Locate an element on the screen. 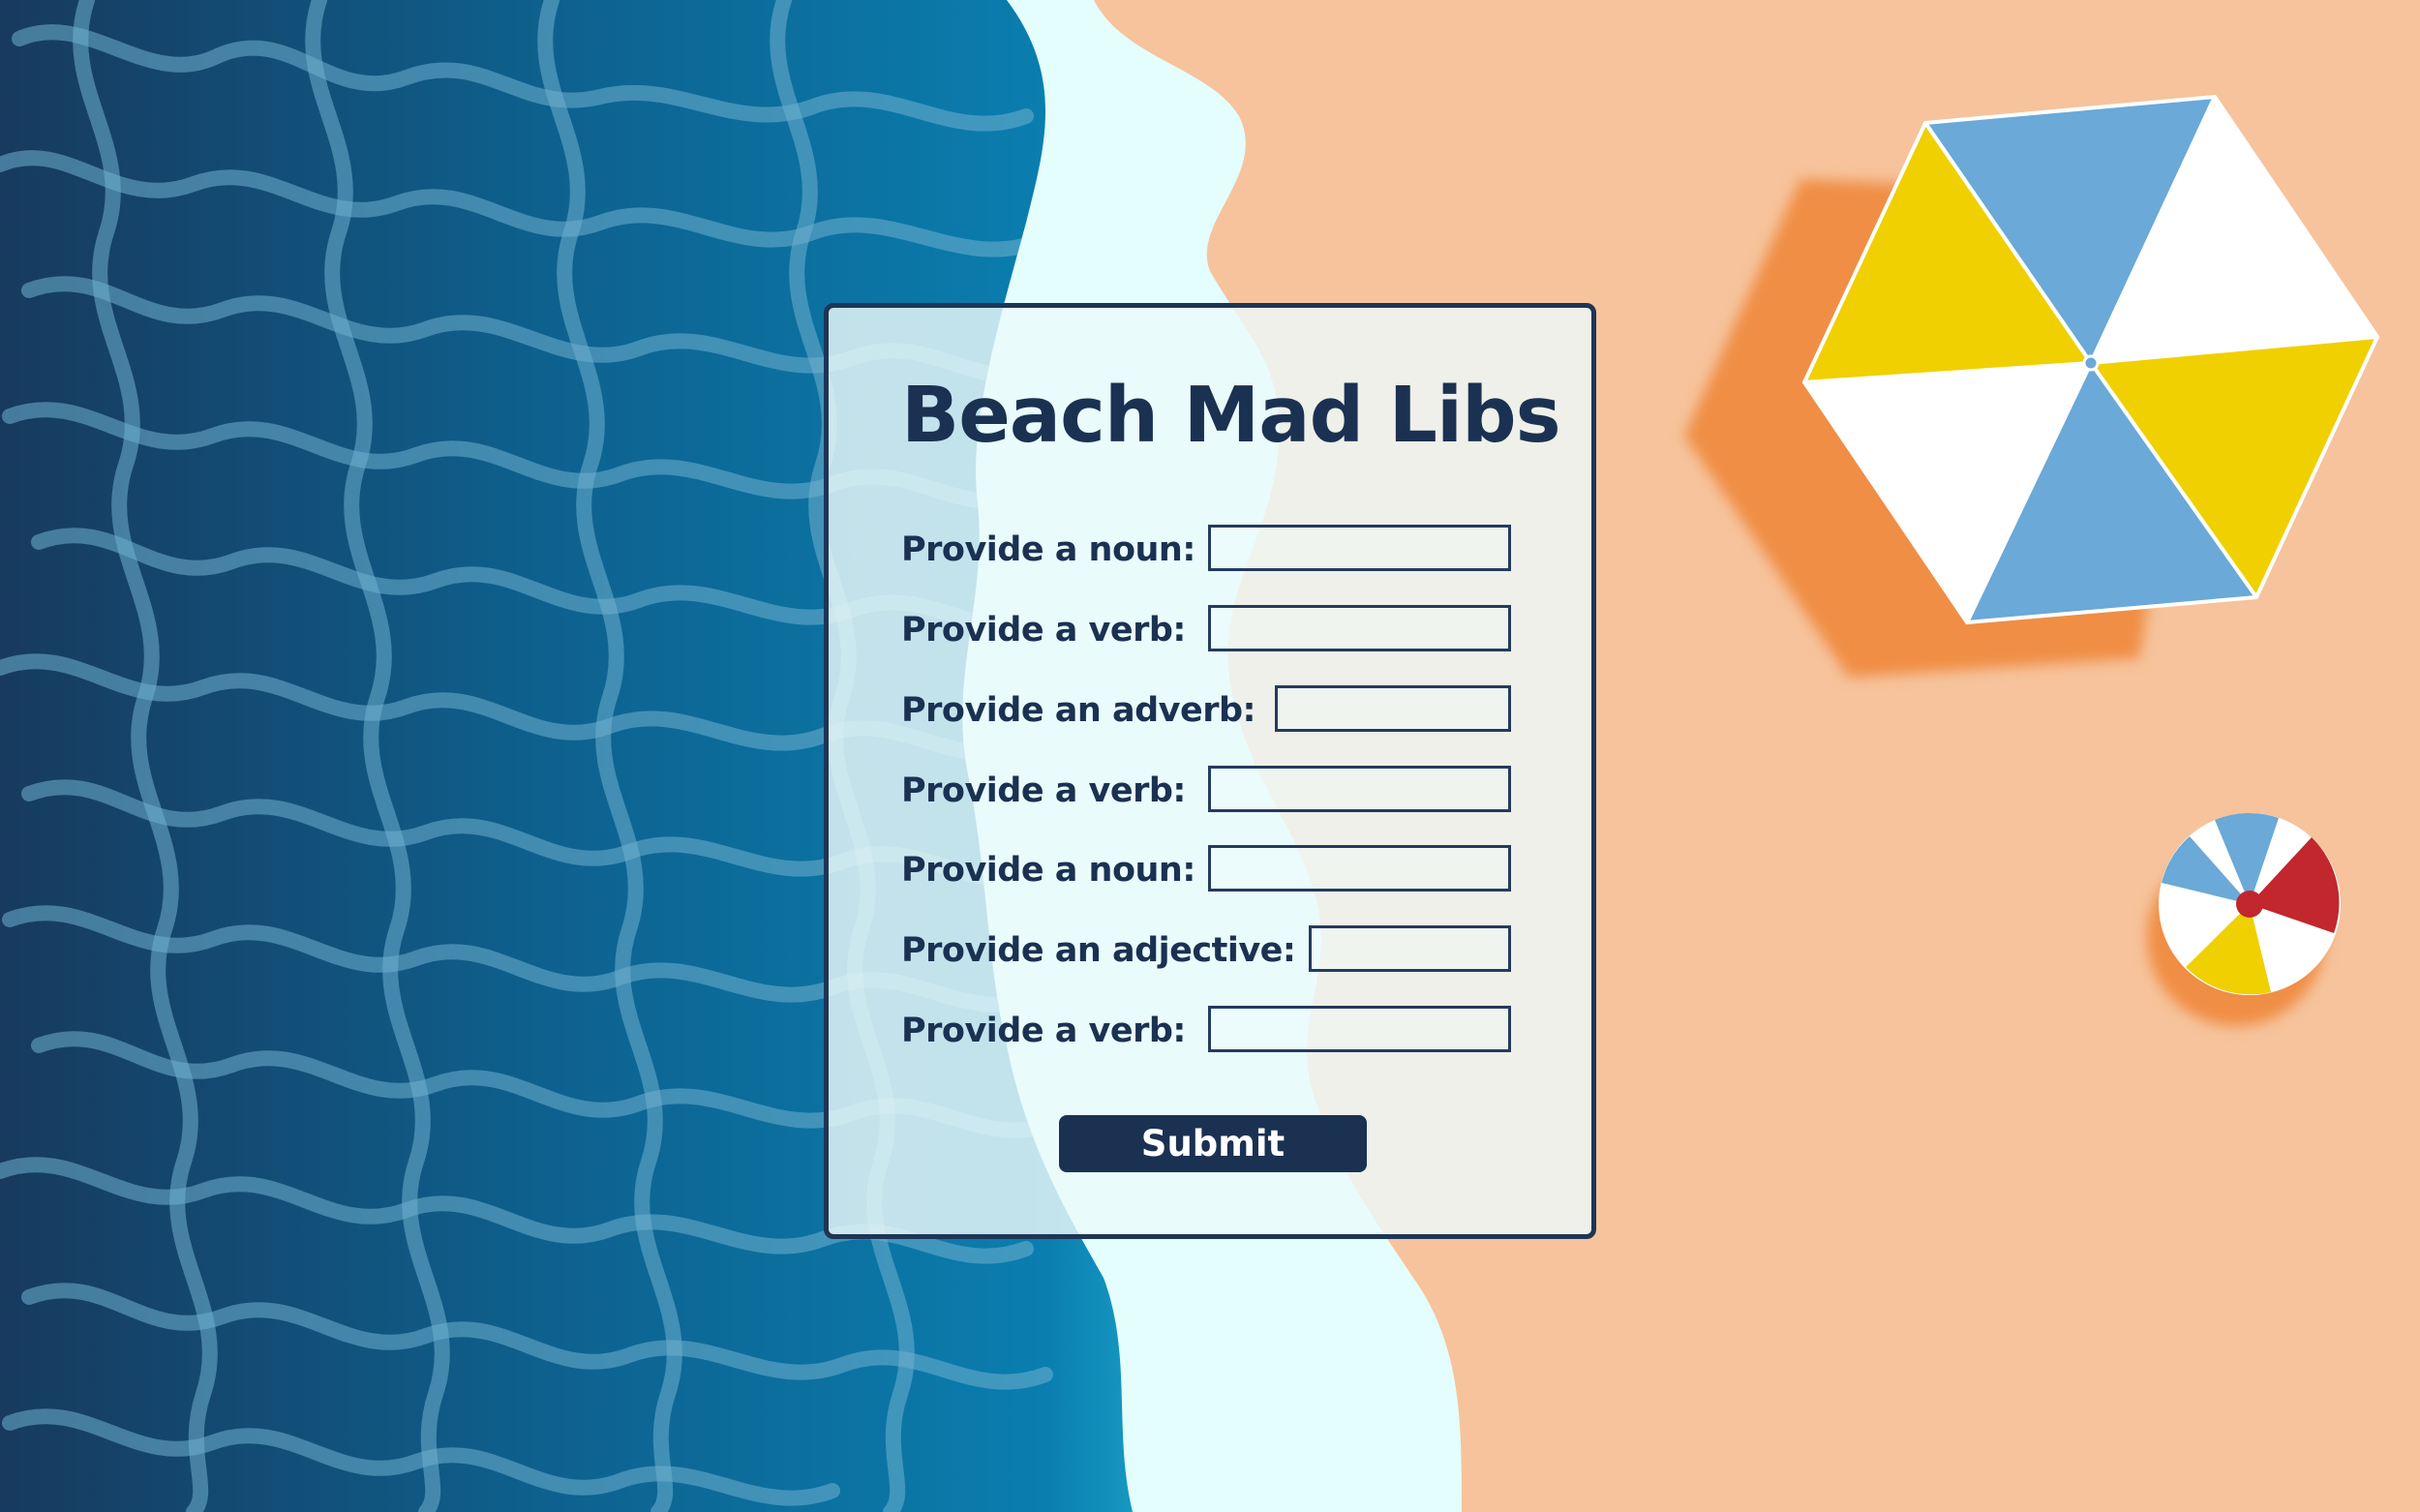 The width and height of the screenshot is (2420, 1512). verb-2-label: Provide a verb: is located at coordinates (1043, 790).